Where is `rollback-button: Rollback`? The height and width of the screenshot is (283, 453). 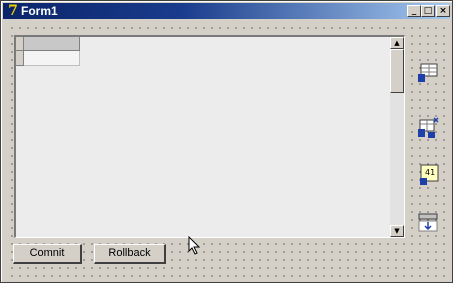
rollback-button: Rollback is located at coordinates (130, 254).